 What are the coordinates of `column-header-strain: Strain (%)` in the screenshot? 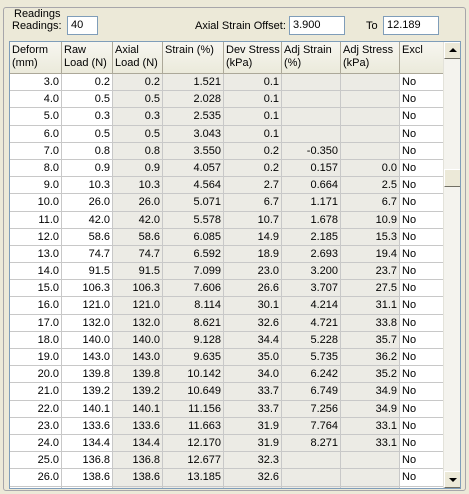 It's located at (193, 58).